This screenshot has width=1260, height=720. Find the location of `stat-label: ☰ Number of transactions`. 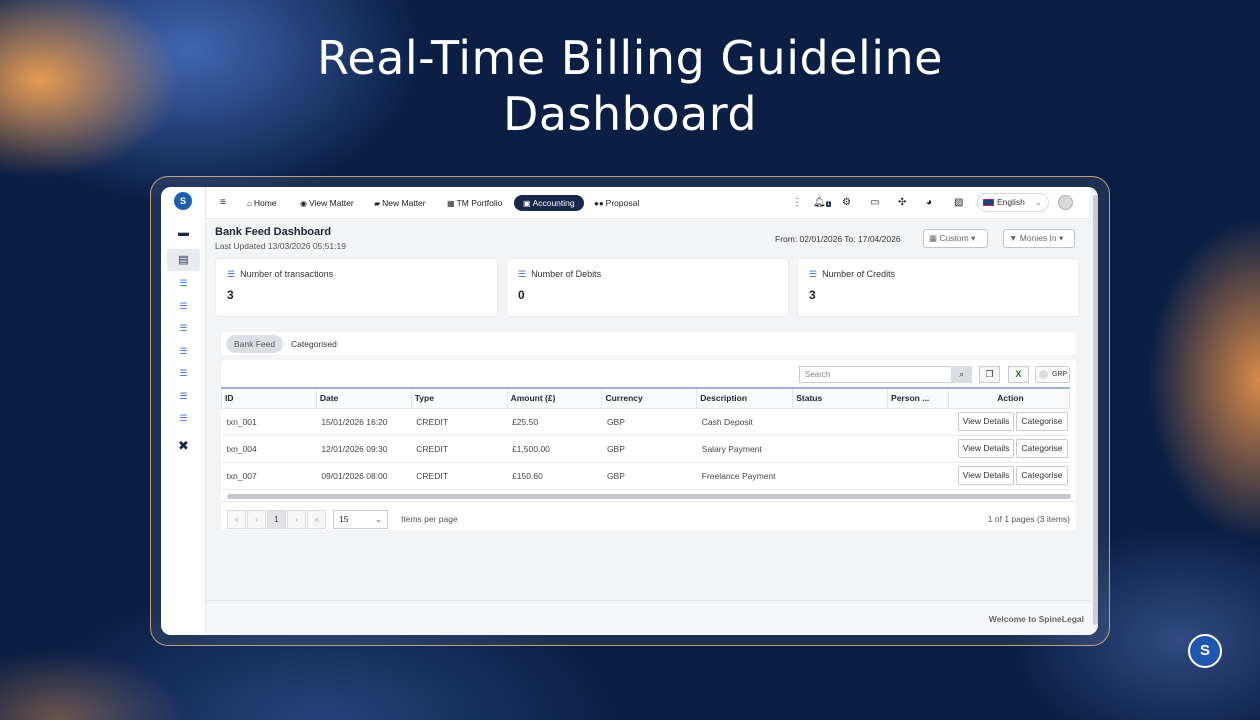

stat-label: ☰ Number of transactions is located at coordinates (280, 274).